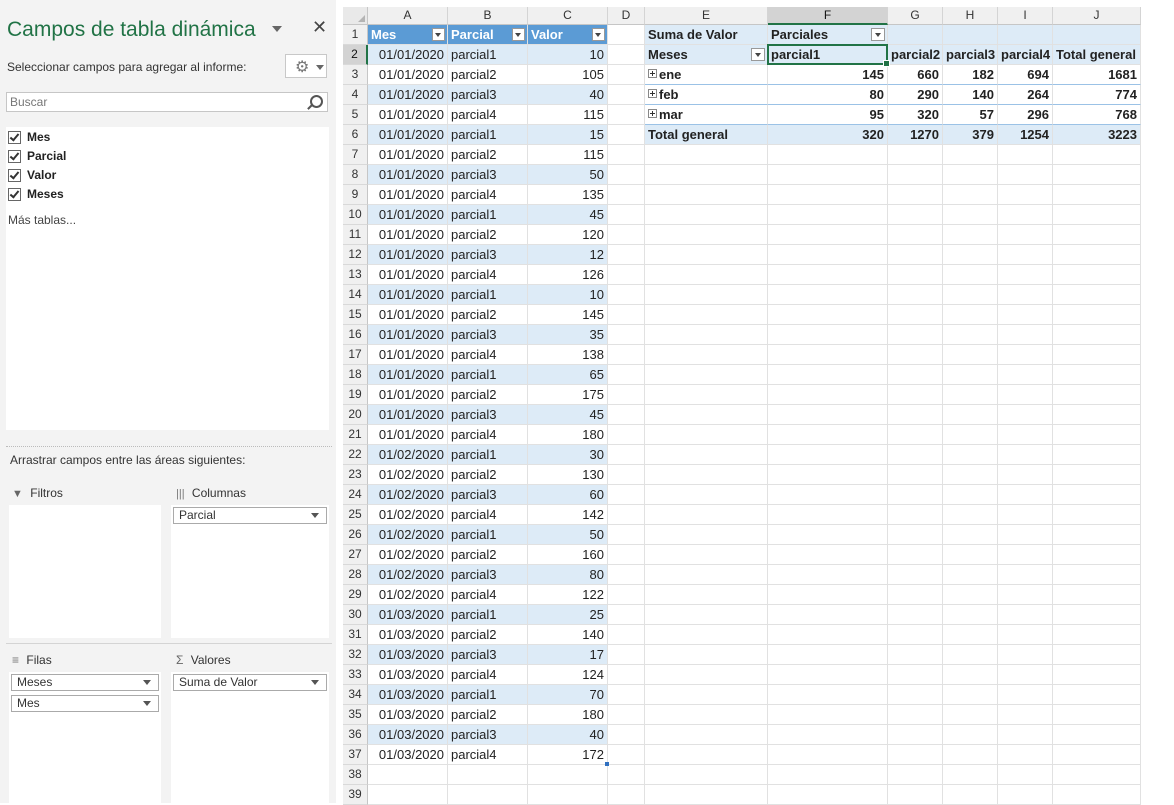 The width and height of the screenshot is (1174, 805). Describe the element at coordinates (408, 595) in the screenshot. I see `table-cell: 01/02/2020` at that location.